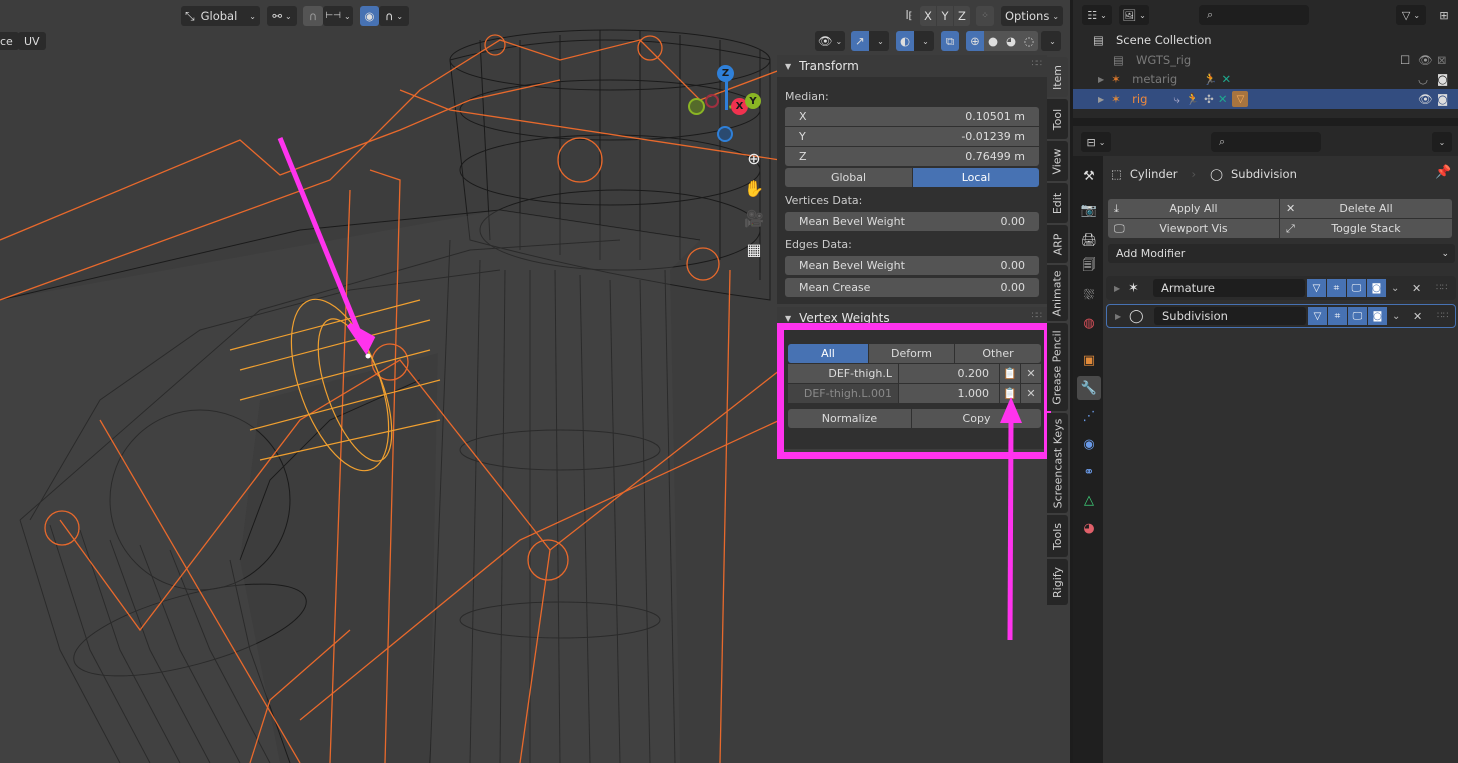  What do you see at coordinates (1029, 41) in the screenshot?
I see `shading-rendered: ◌` at bounding box center [1029, 41].